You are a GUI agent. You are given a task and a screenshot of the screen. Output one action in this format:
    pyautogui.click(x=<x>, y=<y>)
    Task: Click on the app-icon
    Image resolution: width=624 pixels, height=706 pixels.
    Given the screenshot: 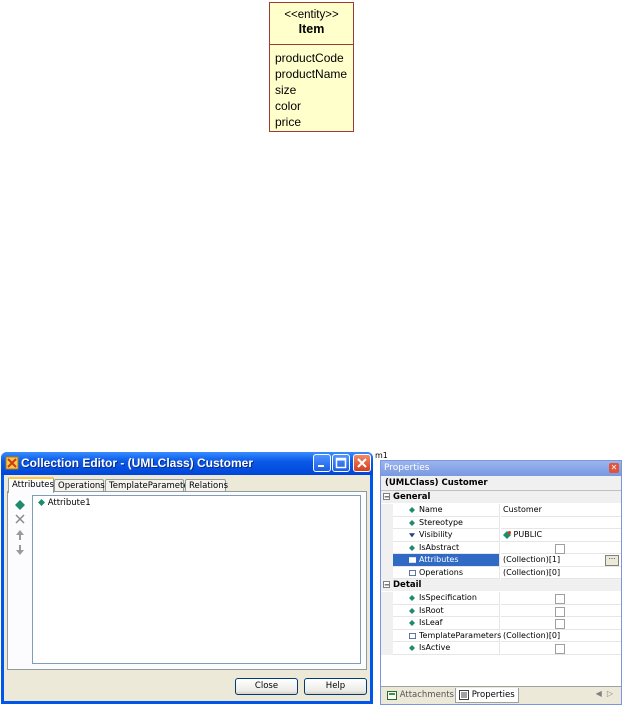 What is the action you would take?
    pyautogui.click(x=12, y=463)
    